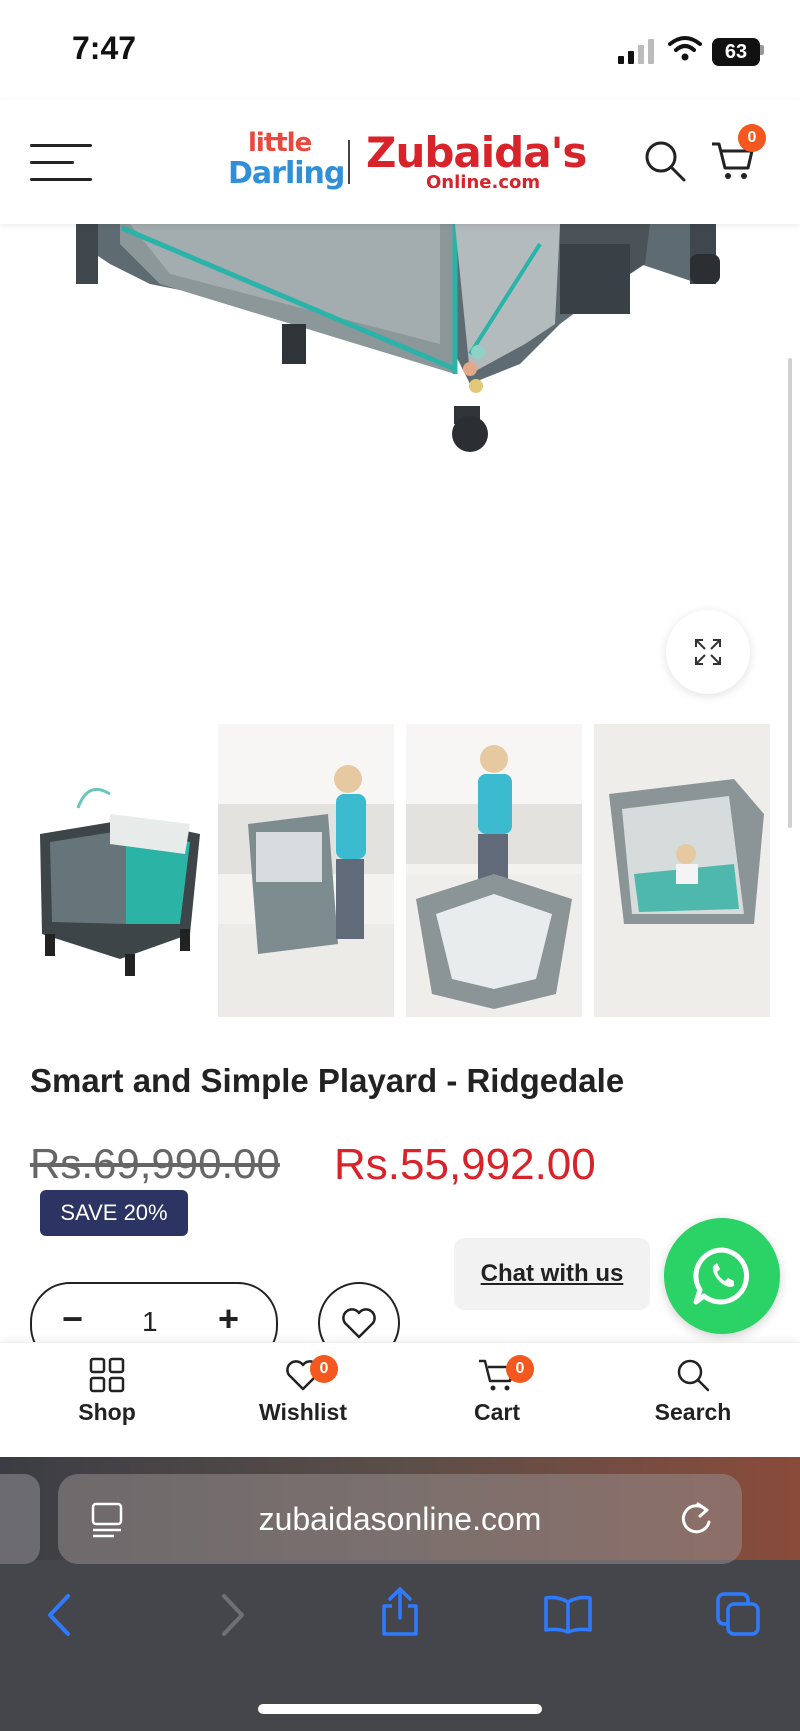 Image resolution: width=800 pixels, height=1731 pixels. Describe the element at coordinates (790, 593) in the screenshot. I see `page-scrollbar` at that location.